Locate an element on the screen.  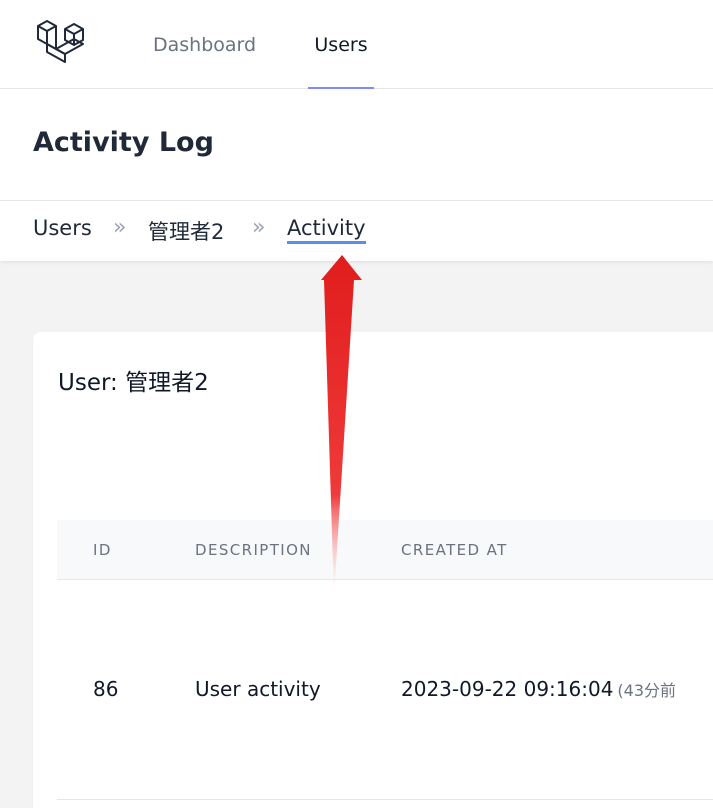
created-at-value: 2023-09-22 09:16:04 is located at coordinates (507, 689).